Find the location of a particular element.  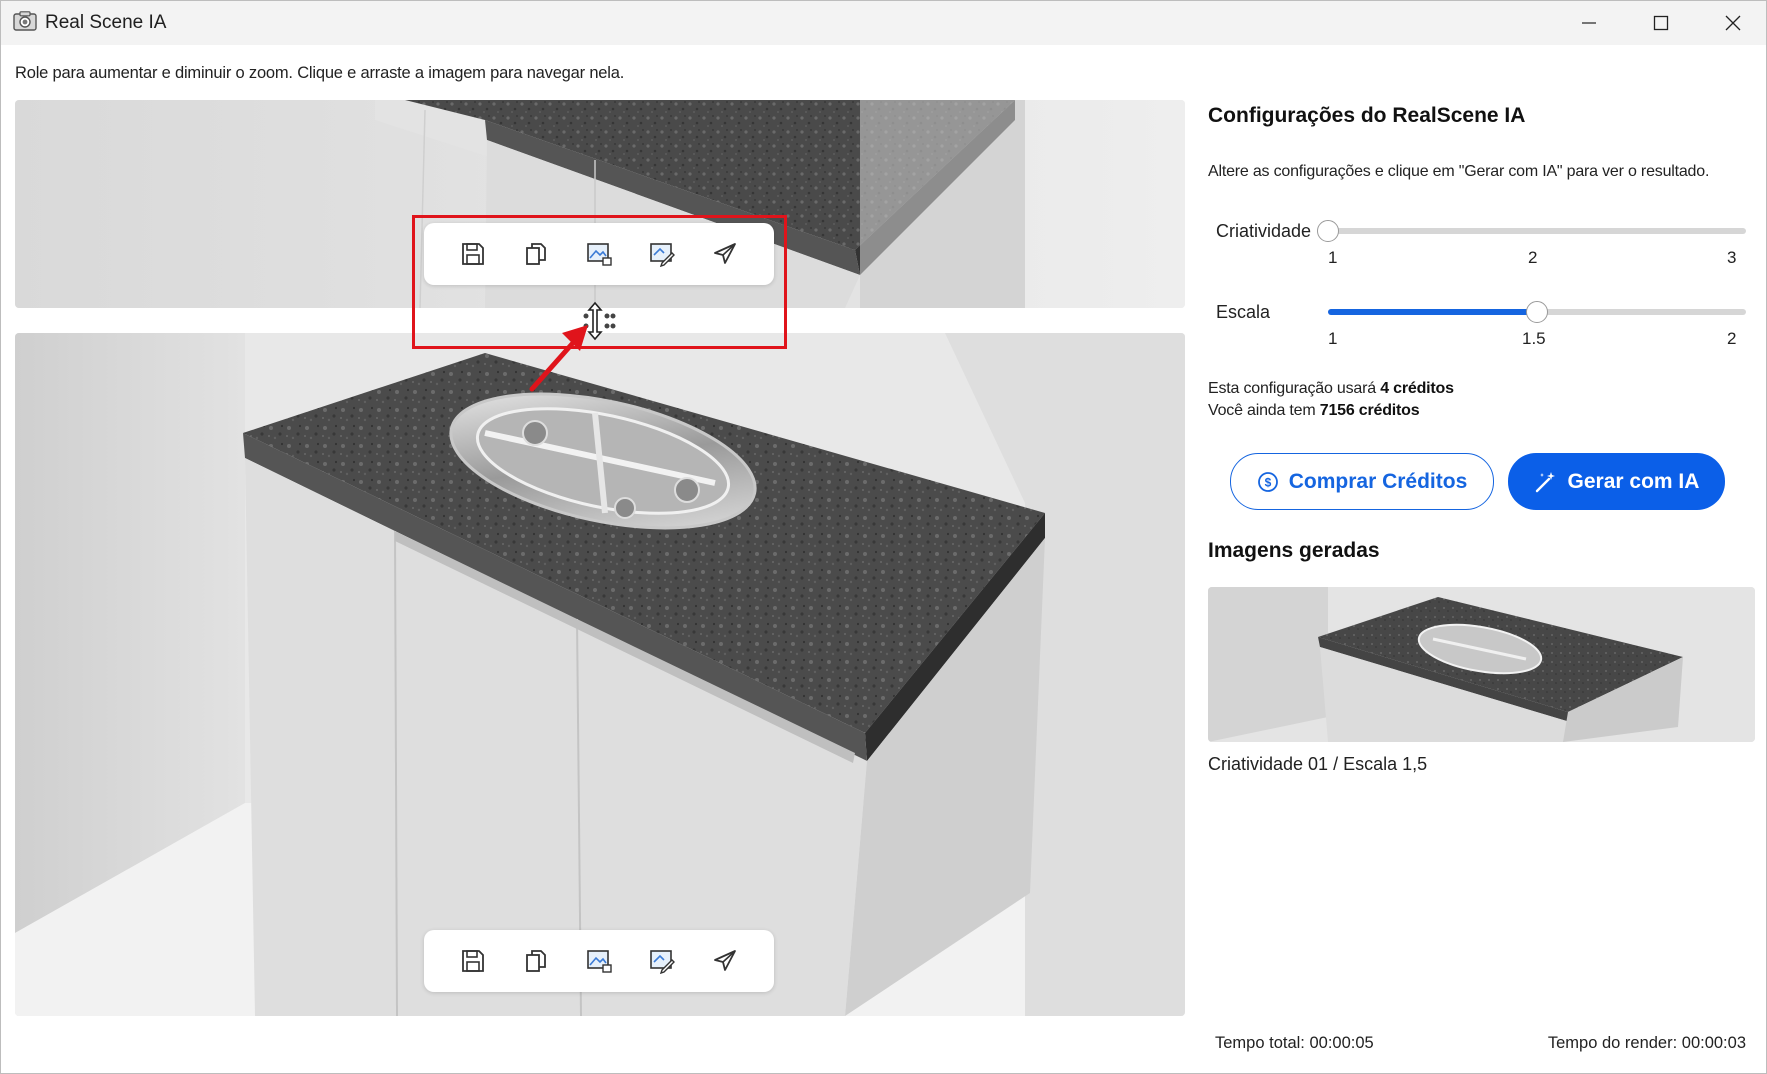

total-time: Tempo total: 00:00:05 is located at coordinates (1294, 1043).